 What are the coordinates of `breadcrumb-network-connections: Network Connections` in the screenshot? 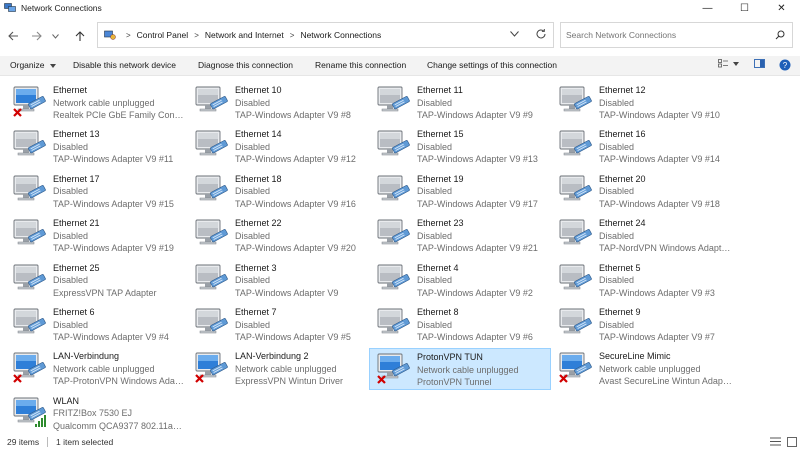 It's located at (340, 35).